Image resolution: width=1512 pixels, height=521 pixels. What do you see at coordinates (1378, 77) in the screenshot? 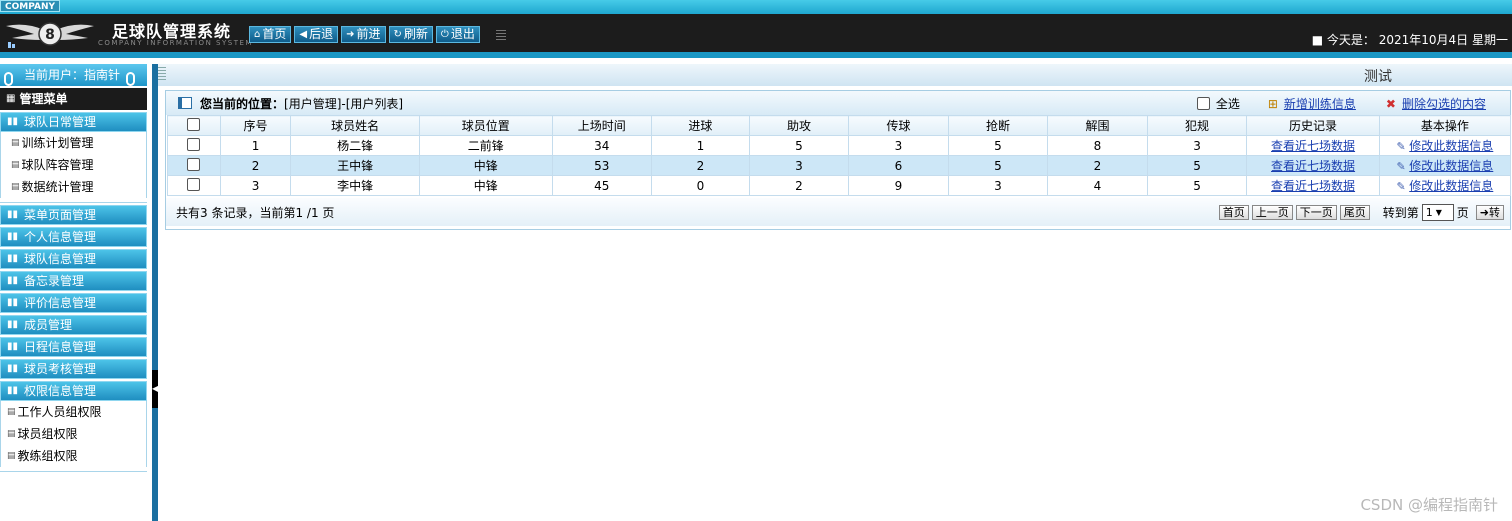
I see `page-heading: 测试` at bounding box center [1378, 77].